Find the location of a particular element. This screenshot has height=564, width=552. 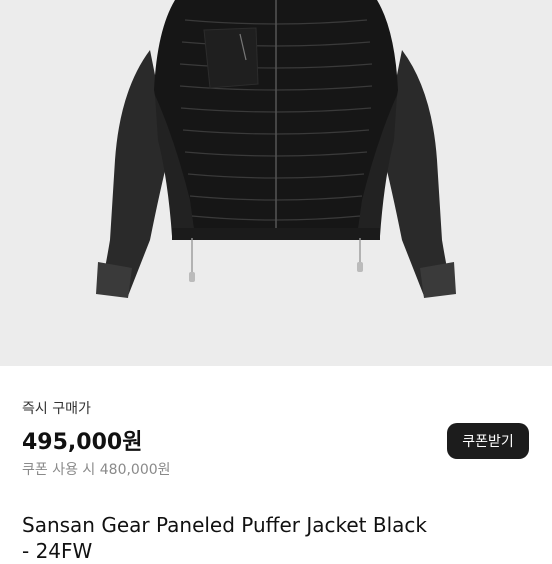

coupon-price: 쿠폰 사용 시 480,000원 is located at coordinates (96, 470).